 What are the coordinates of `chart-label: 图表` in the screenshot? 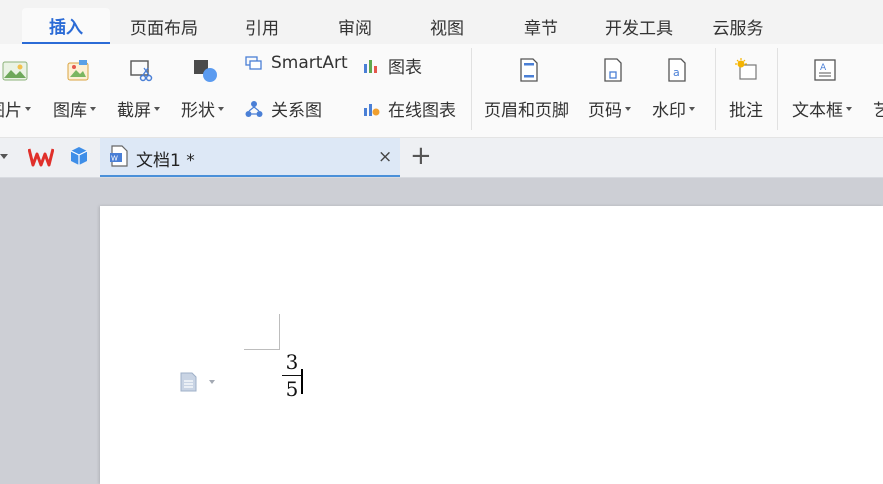 It's located at (405, 68).